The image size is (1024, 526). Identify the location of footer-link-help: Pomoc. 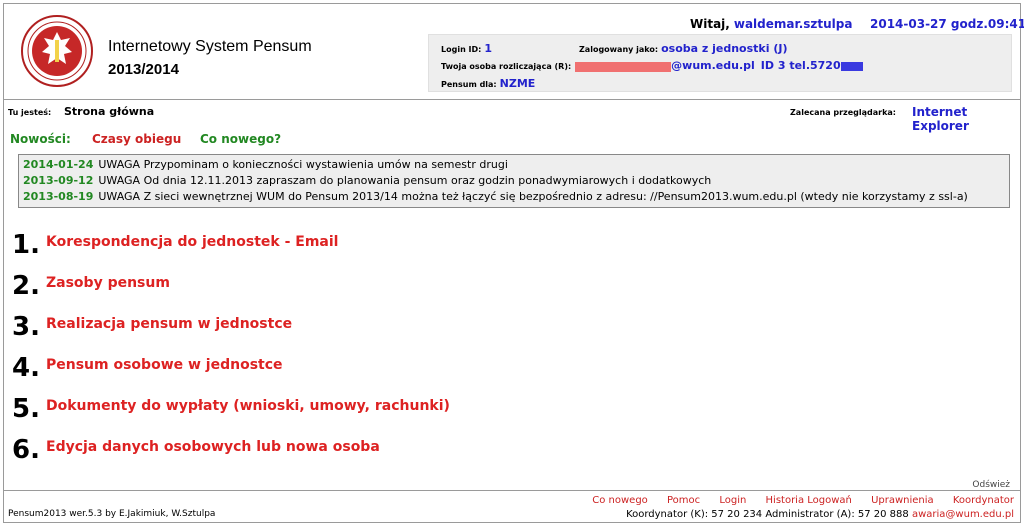
(683, 500).